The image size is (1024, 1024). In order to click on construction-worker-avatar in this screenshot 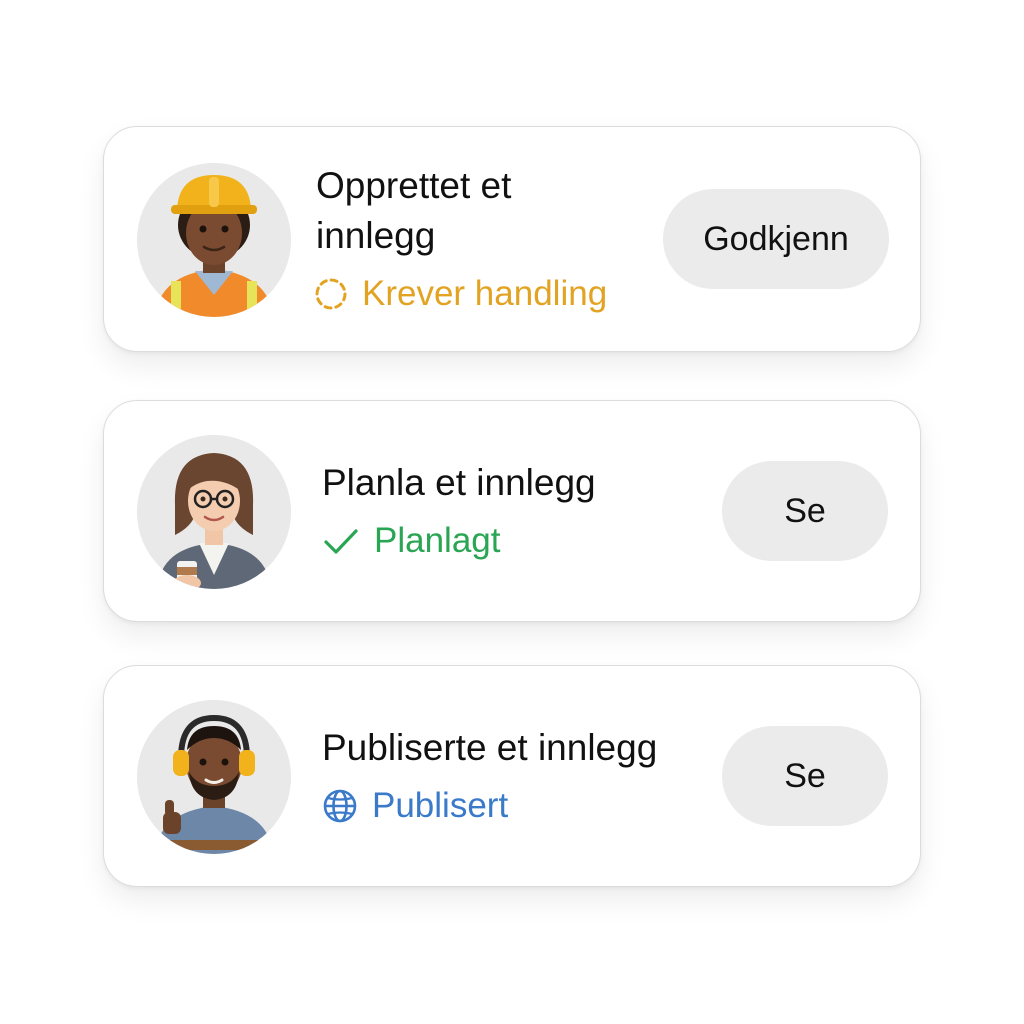, I will do `click(214, 240)`.